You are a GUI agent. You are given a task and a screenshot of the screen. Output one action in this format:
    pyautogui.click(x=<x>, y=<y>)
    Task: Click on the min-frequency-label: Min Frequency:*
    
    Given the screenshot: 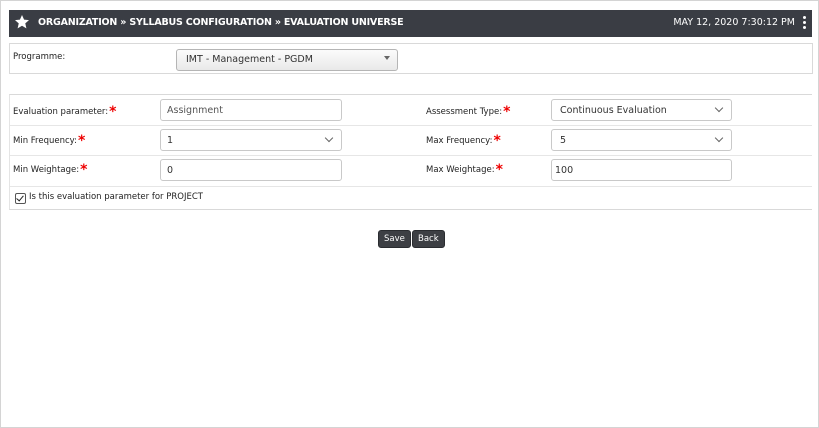 What is the action you would take?
    pyautogui.click(x=49, y=141)
    